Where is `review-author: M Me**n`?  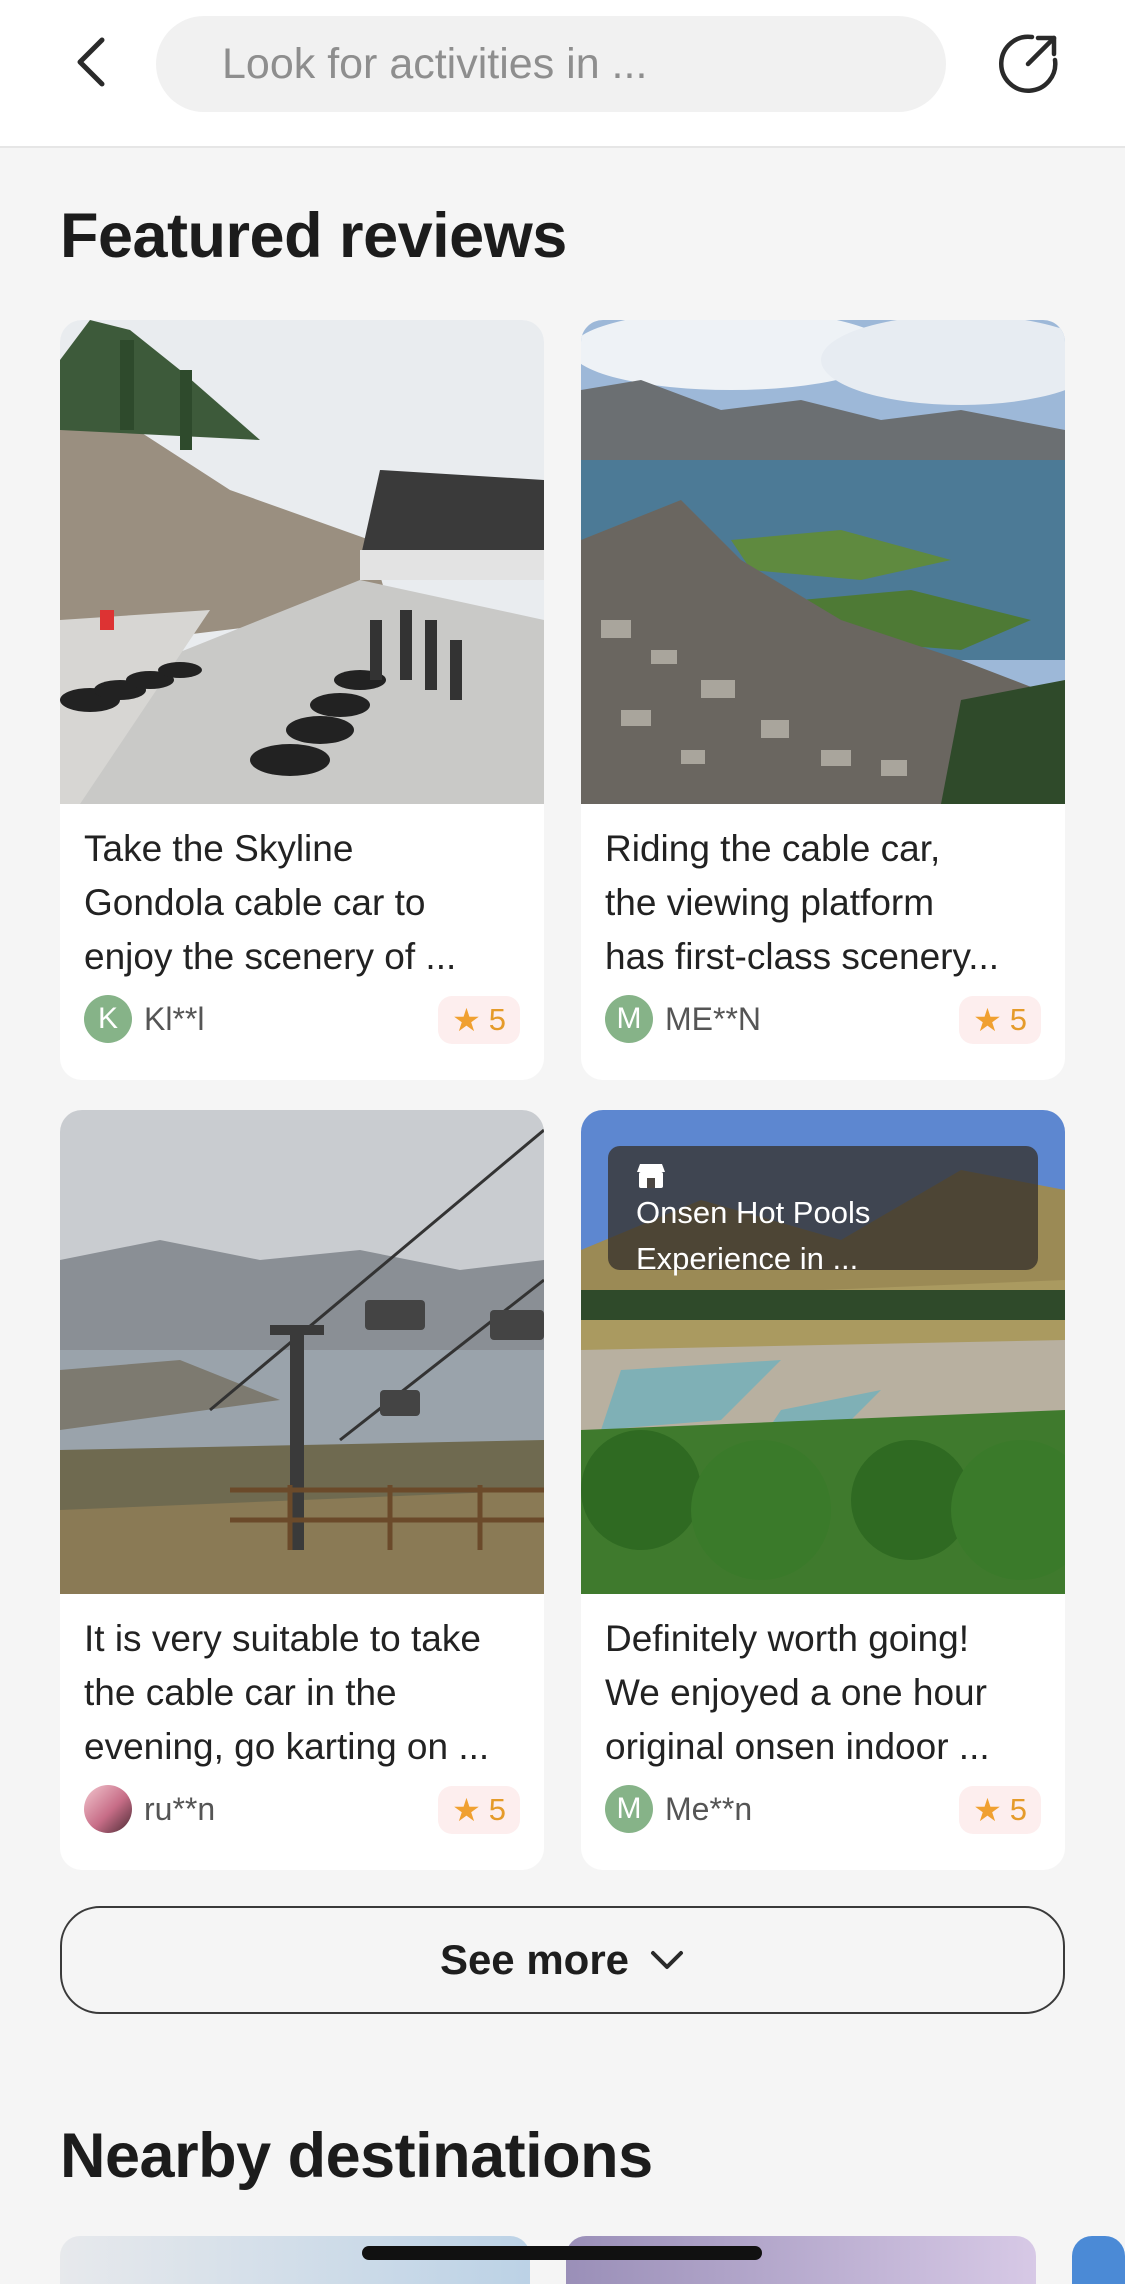 review-author: M Me**n is located at coordinates (678, 1809).